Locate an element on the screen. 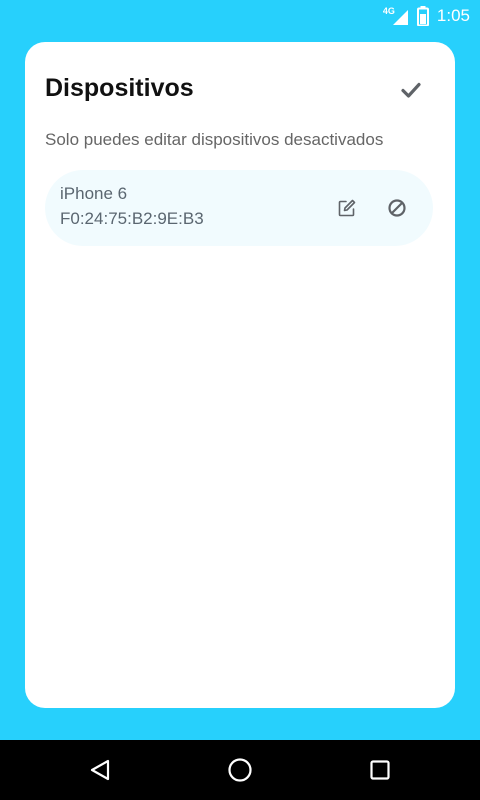 This screenshot has width=480, height=800. home-icon is located at coordinates (240, 770).